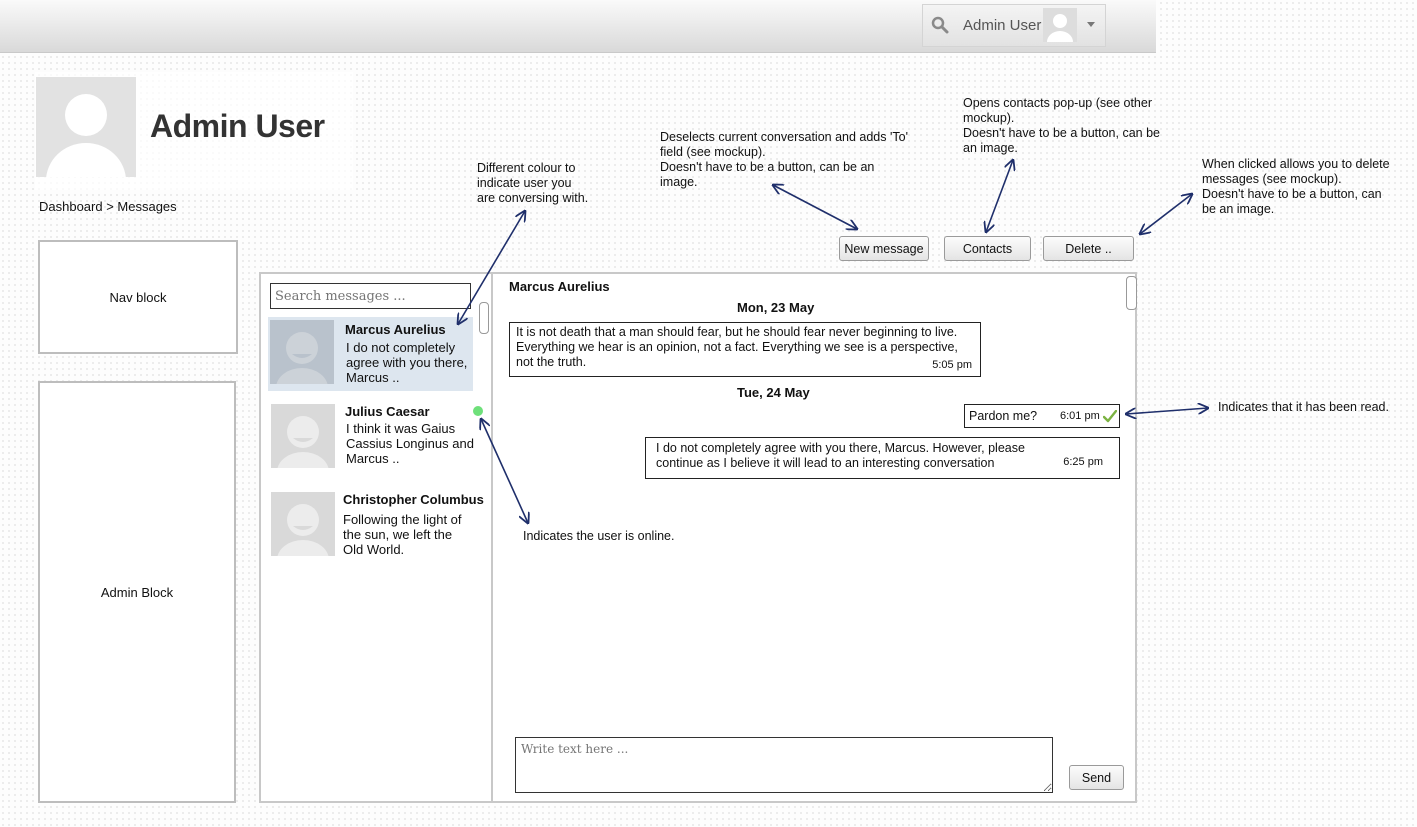 The width and height of the screenshot is (1417, 827). Describe the element at coordinates (504, 471) in the screenshot. I see `arrow-online` at that location.